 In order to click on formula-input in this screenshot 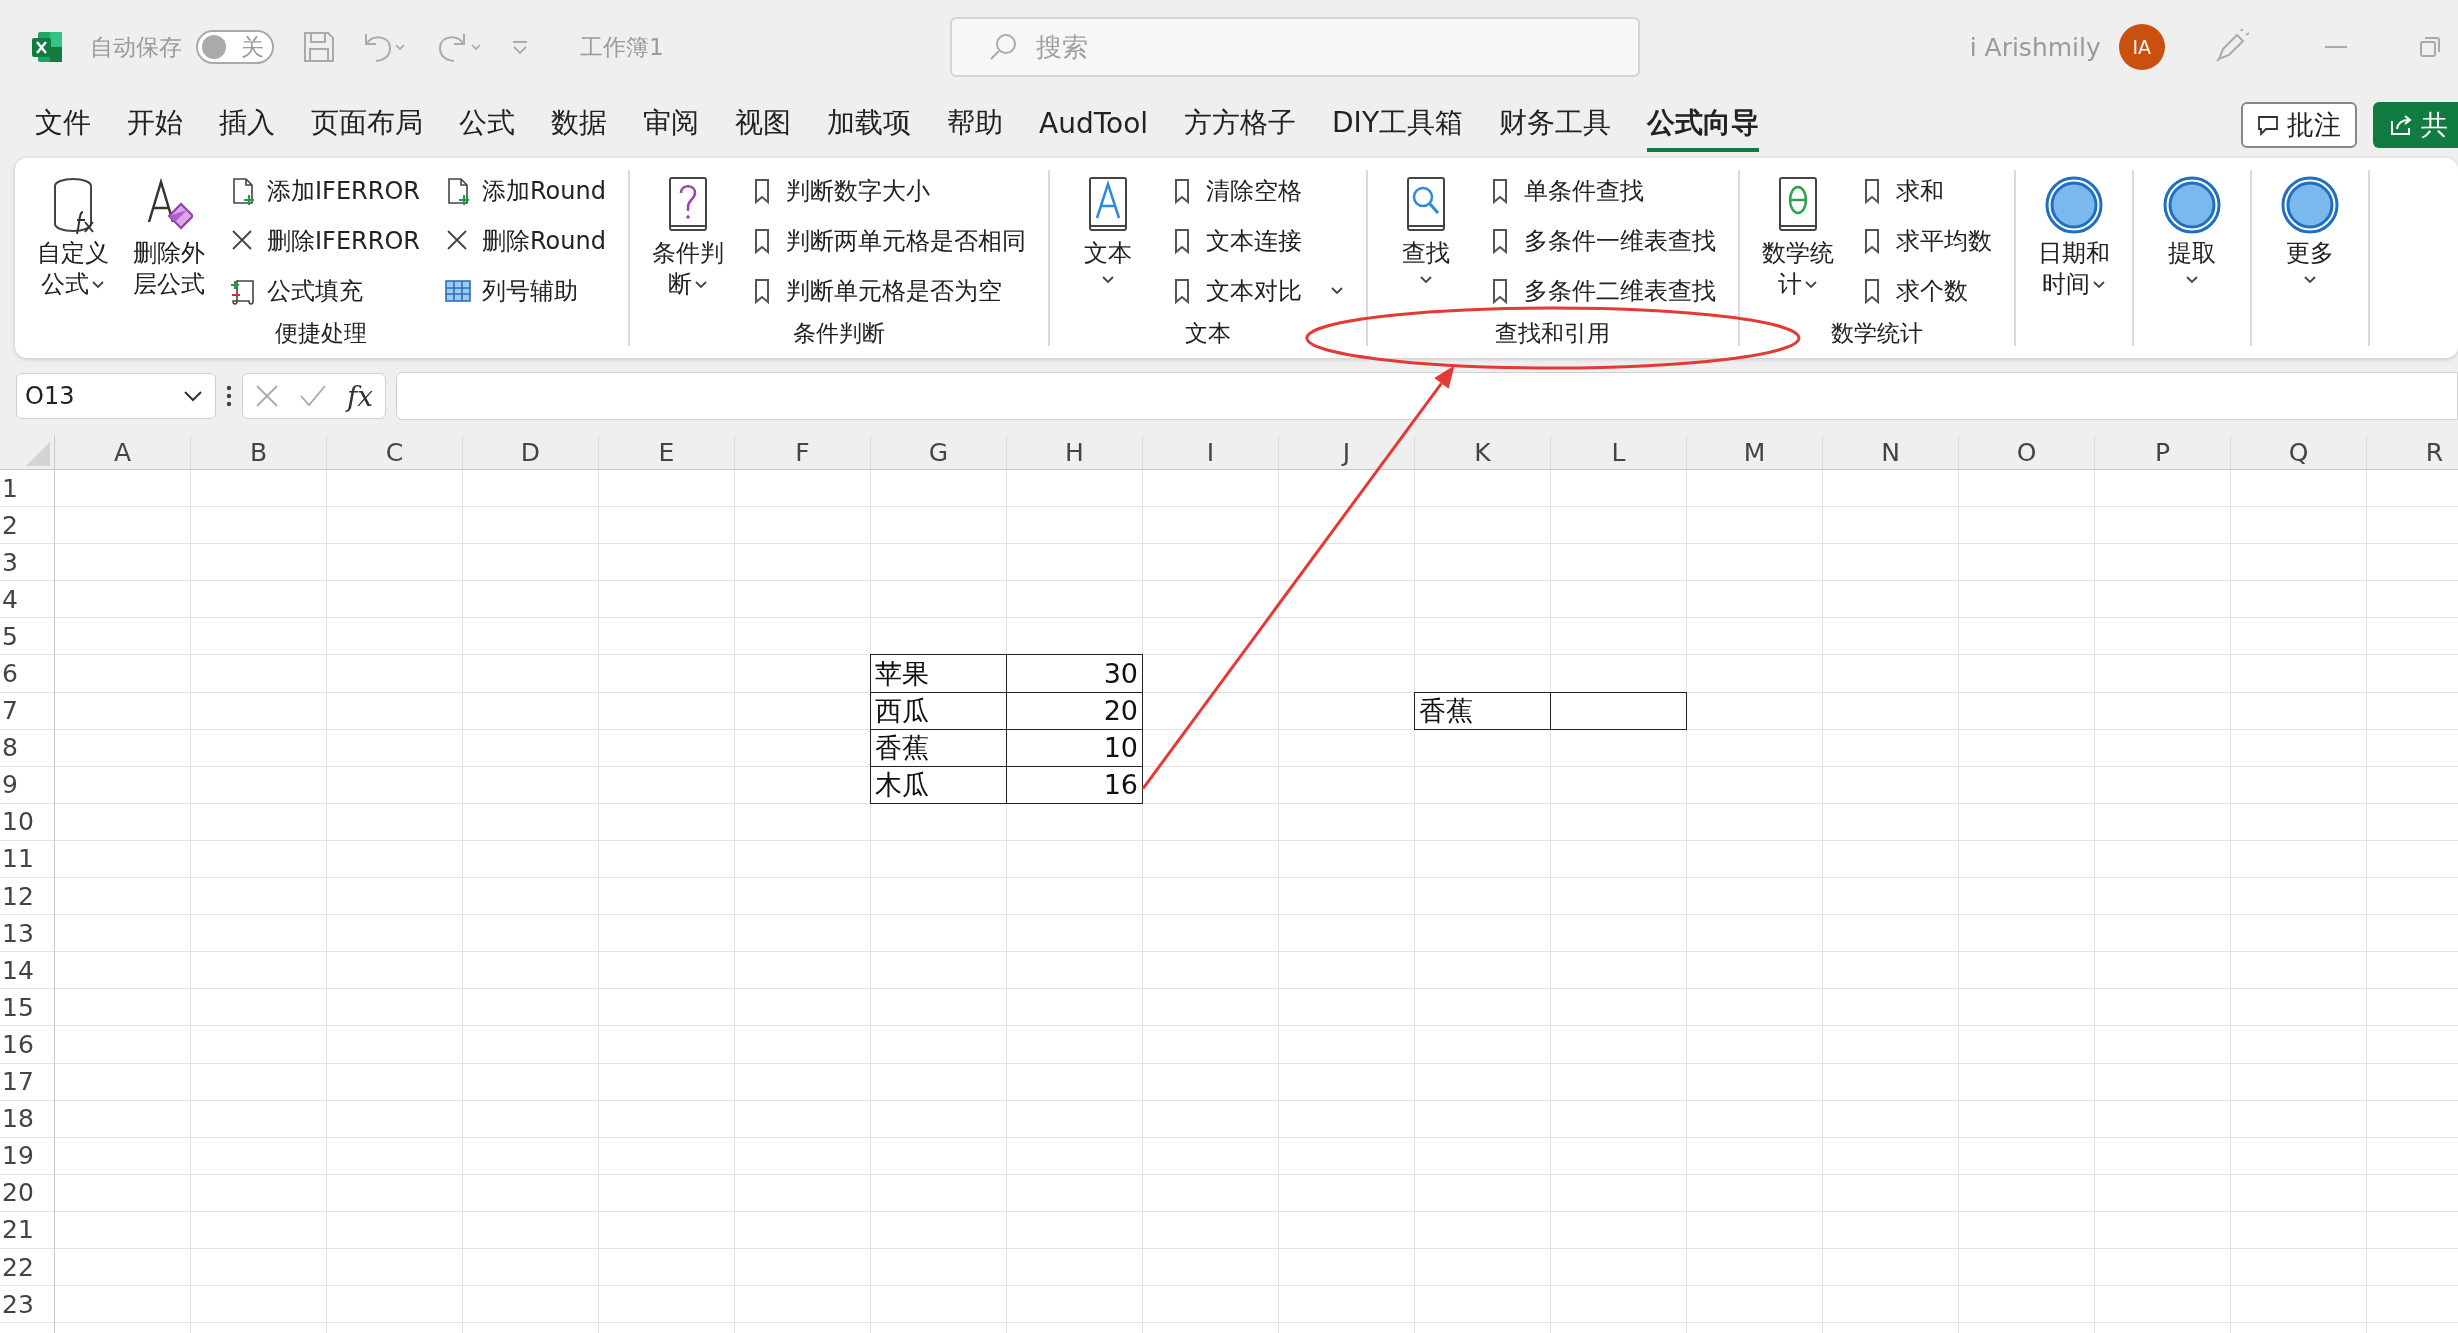, I will do `click(1427, 396)`.